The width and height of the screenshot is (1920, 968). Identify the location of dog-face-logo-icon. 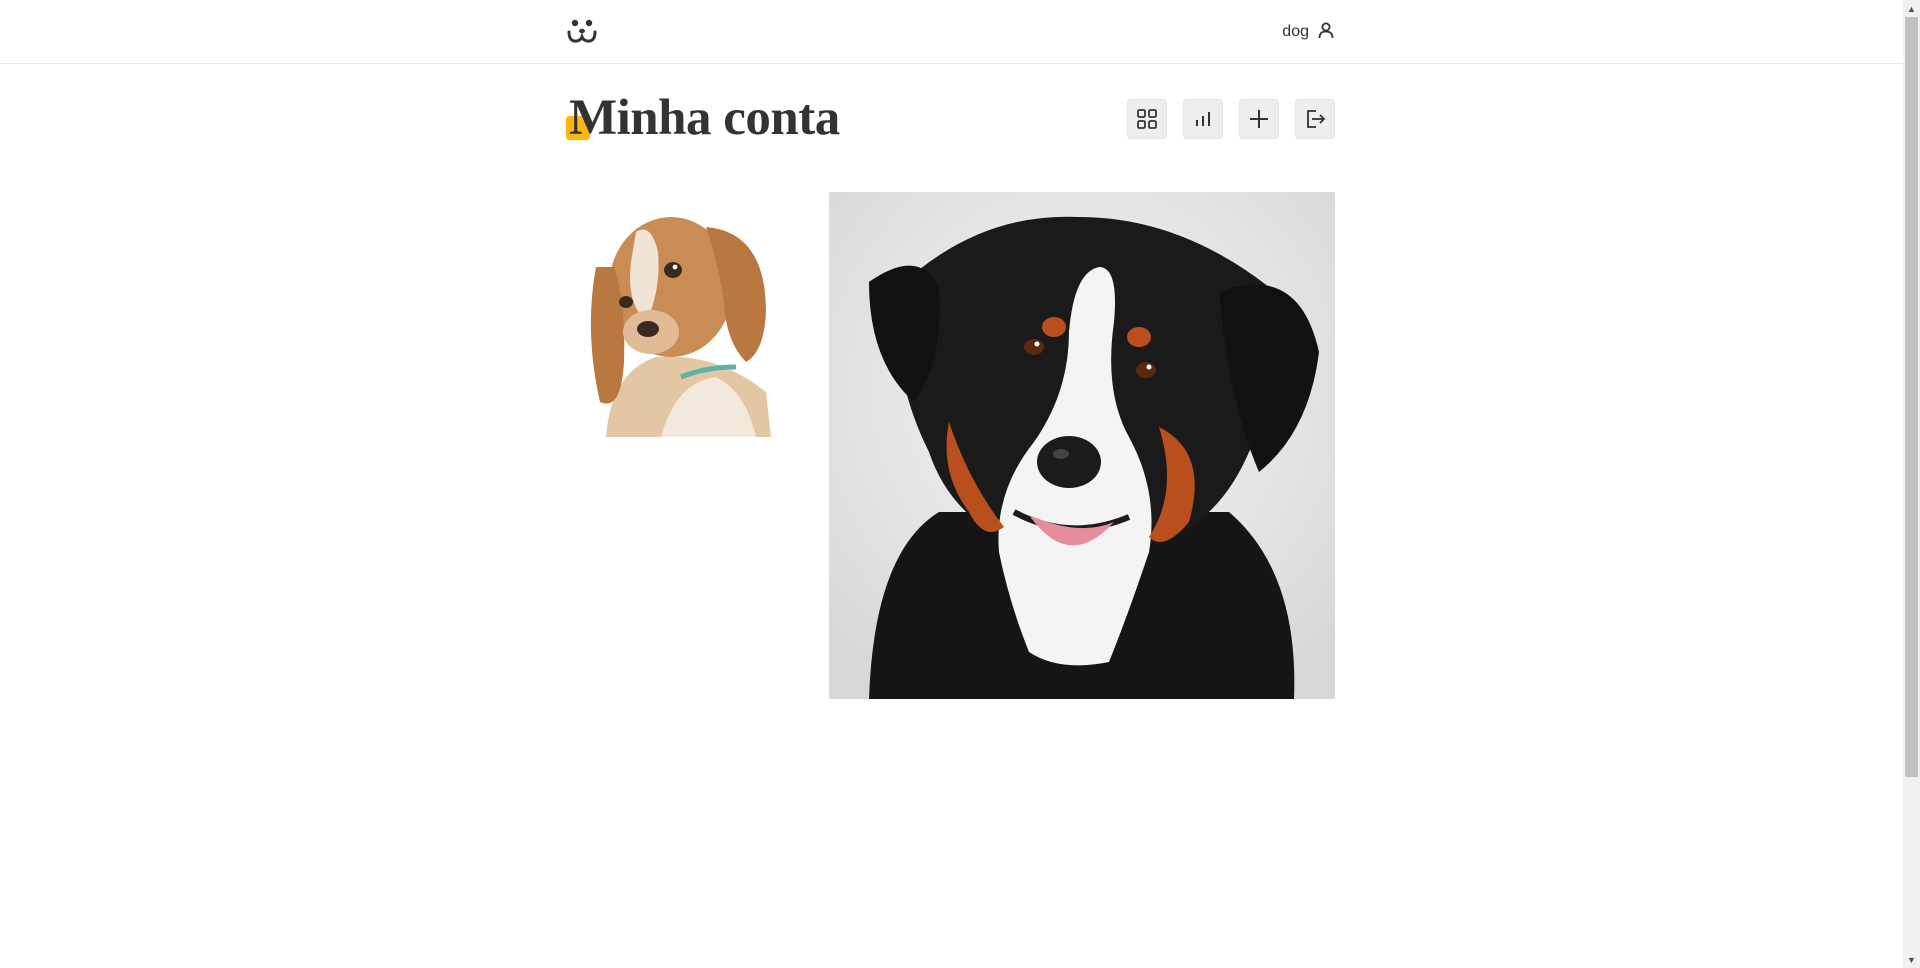
(582, 31).